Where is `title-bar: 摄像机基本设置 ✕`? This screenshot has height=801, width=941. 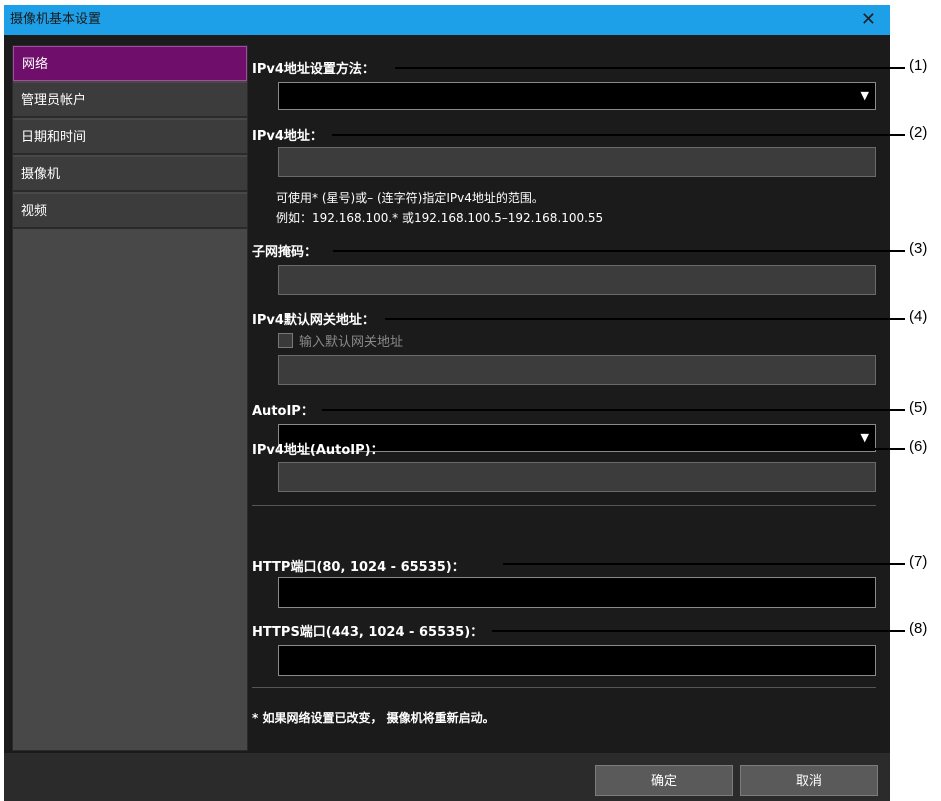
title-bar: 摄像机基本设置 ✕ is located at coordinates (447, 20).